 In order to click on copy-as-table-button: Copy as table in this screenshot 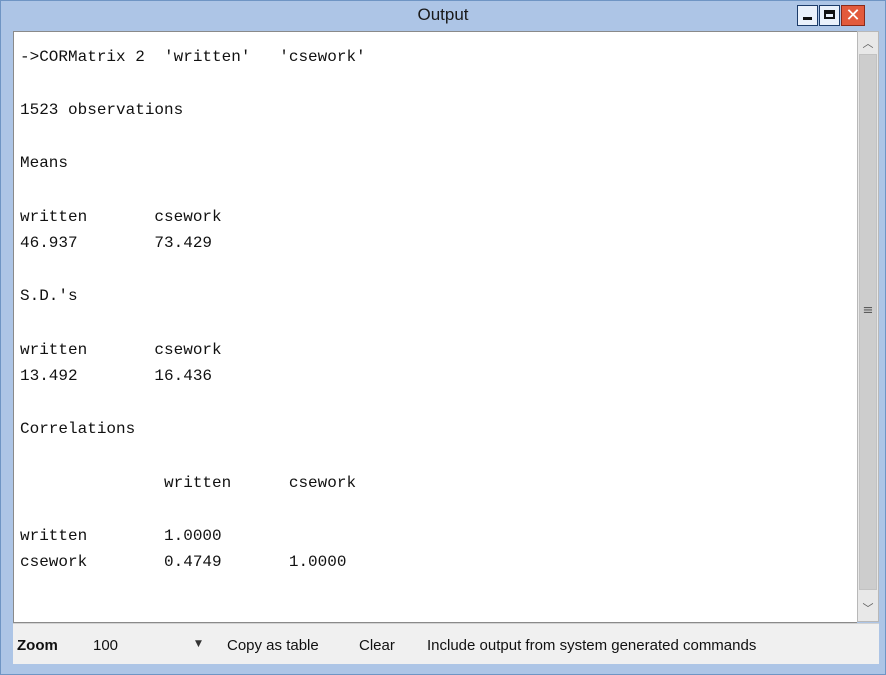, I will do `click(273, 645)`.